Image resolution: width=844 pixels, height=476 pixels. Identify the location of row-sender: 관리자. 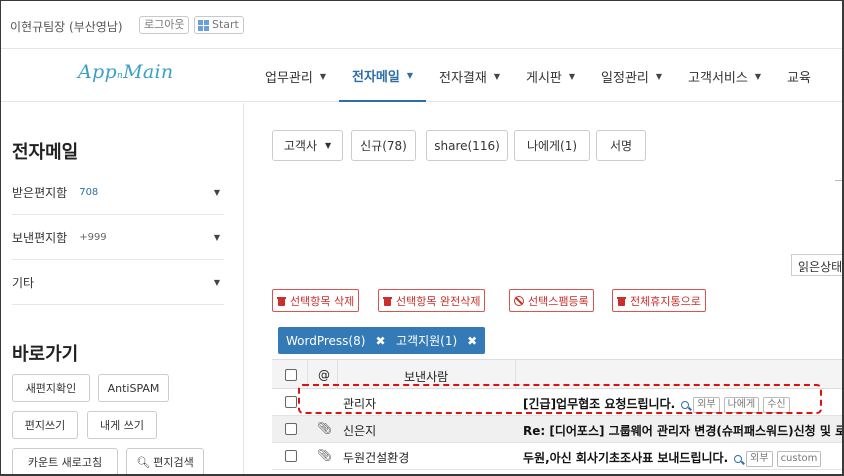
(360, 404).